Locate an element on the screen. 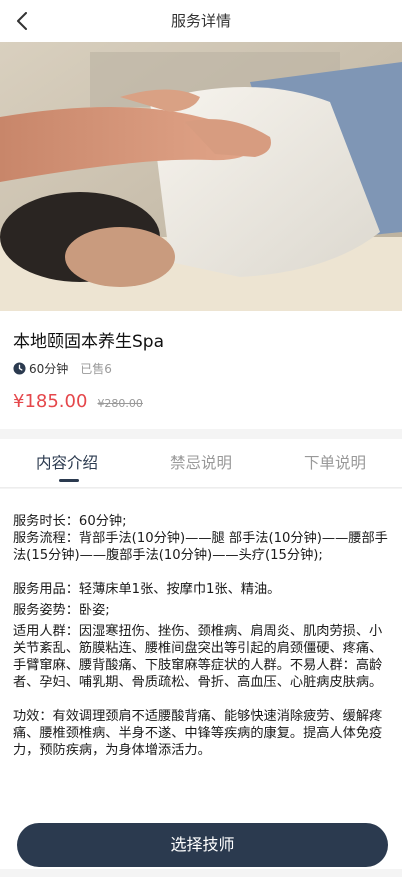  service-meta: 60分钟 已售6 is located at coordinates (62, 368).